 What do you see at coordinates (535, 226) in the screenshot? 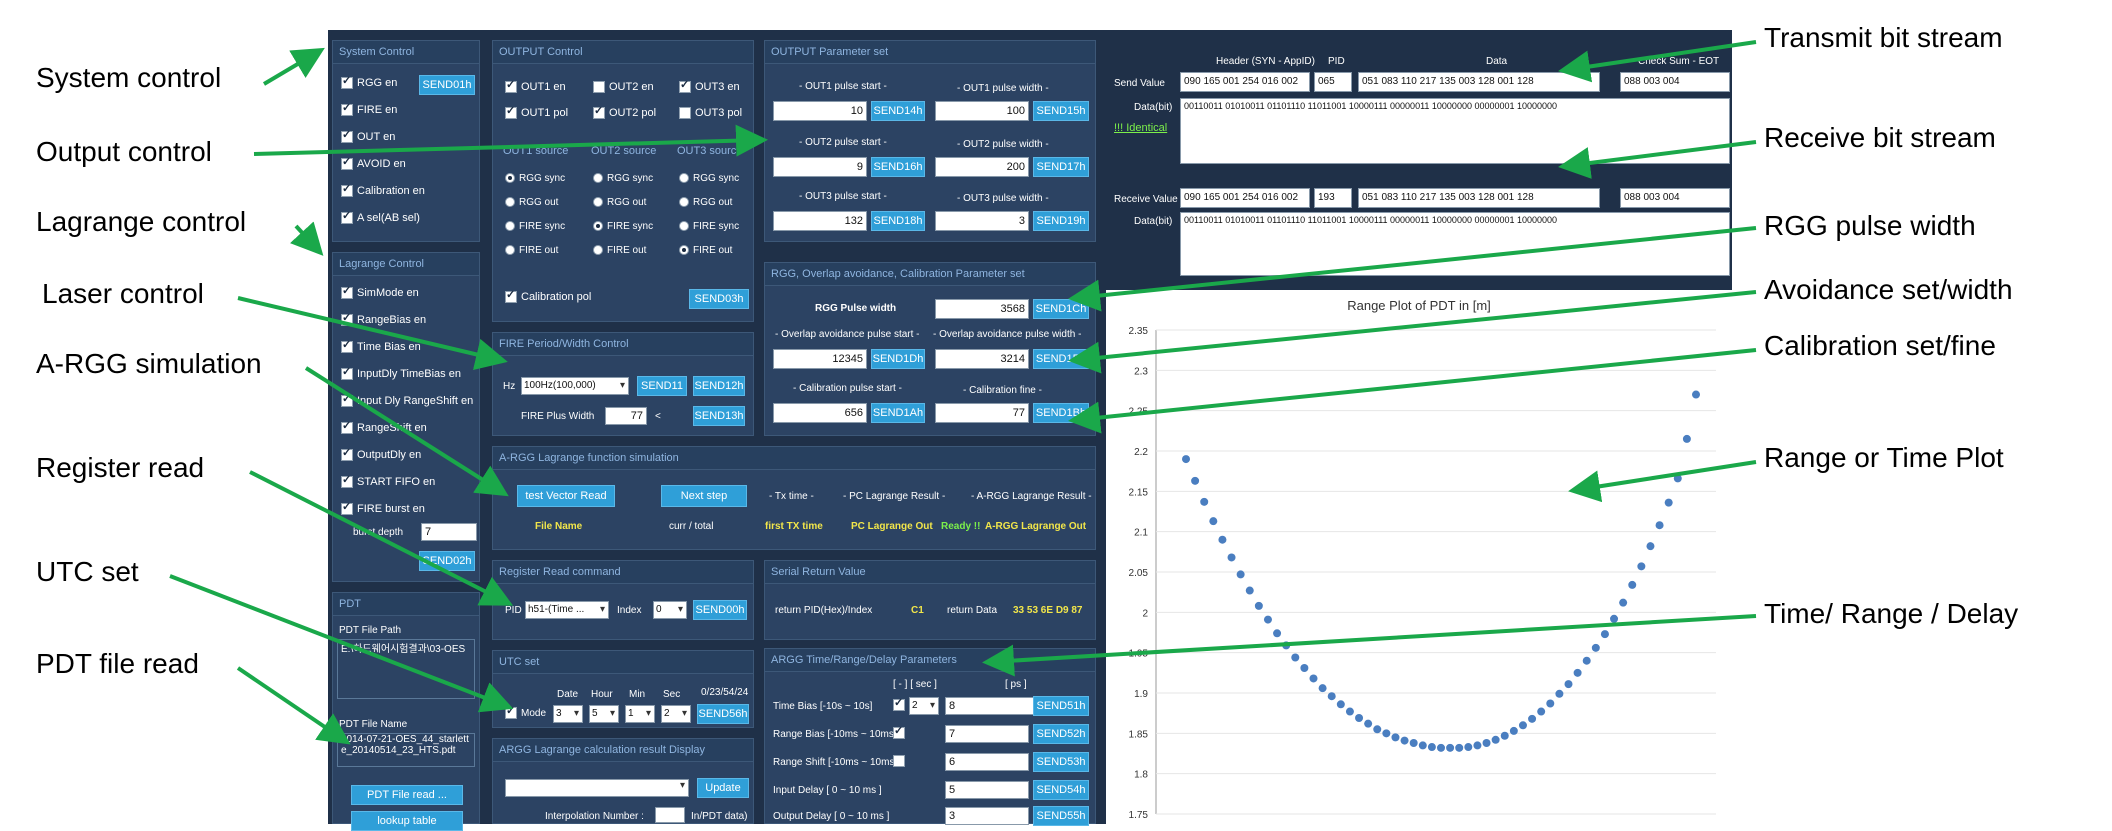
I see `radio-out1-fire-sync: FIRE sync` at bounding box center [535, 226].